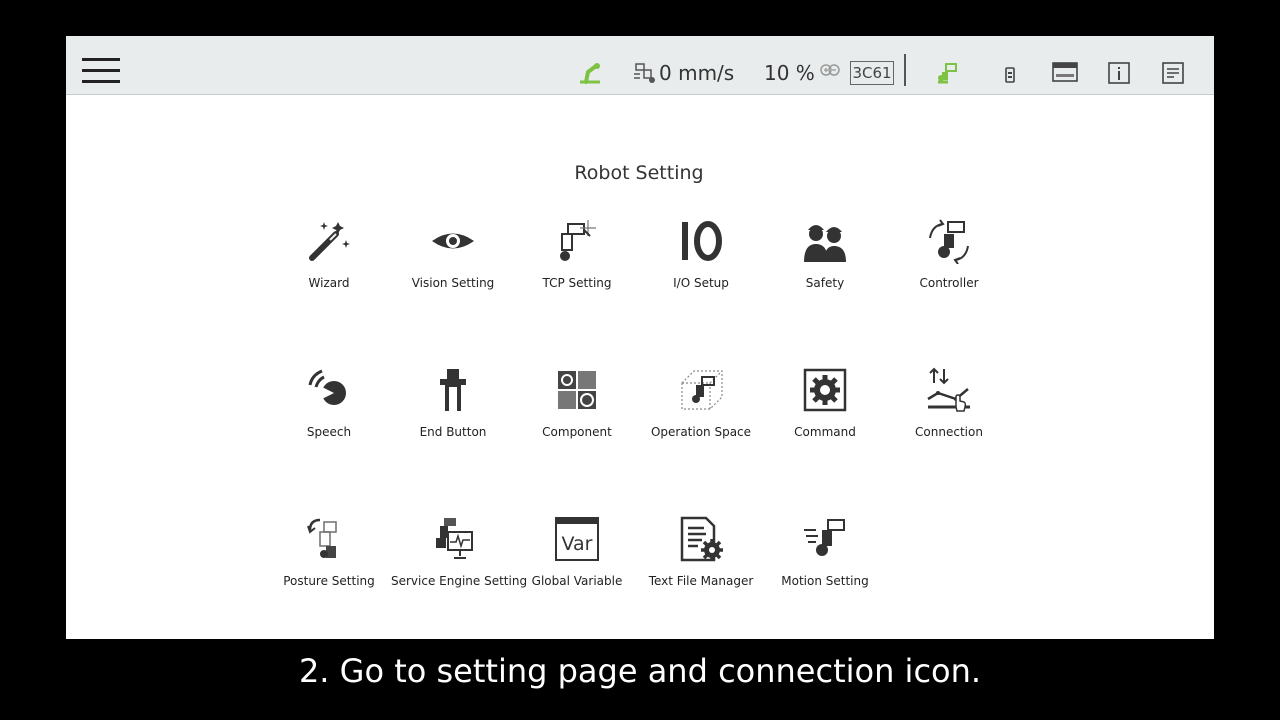  I want to click on top-status-bar: 0 mm/s 10 % 3C61, so click(640, 65).